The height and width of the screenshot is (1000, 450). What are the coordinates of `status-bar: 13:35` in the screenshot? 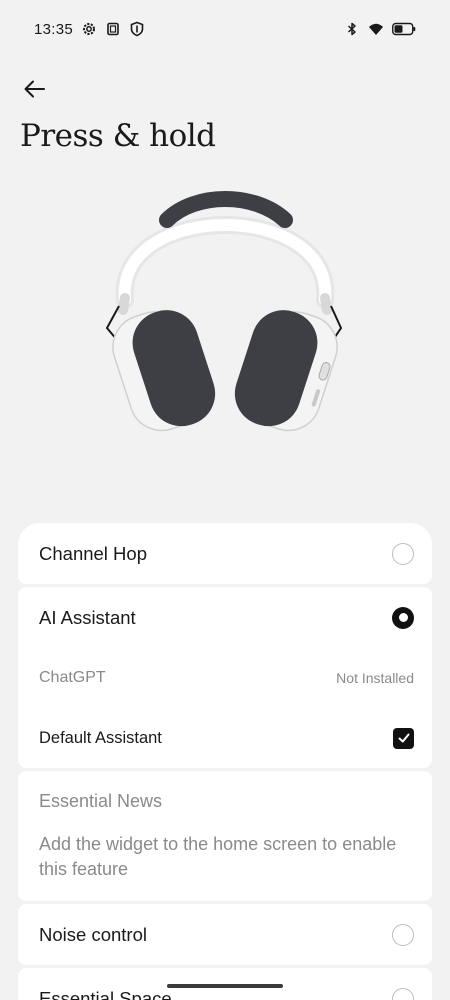 It's located at (225, 29).